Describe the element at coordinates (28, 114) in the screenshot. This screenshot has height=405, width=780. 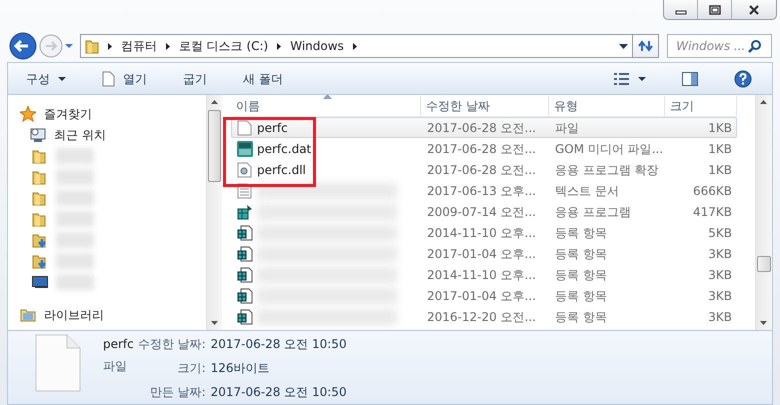
I see `star-icon` at that location.